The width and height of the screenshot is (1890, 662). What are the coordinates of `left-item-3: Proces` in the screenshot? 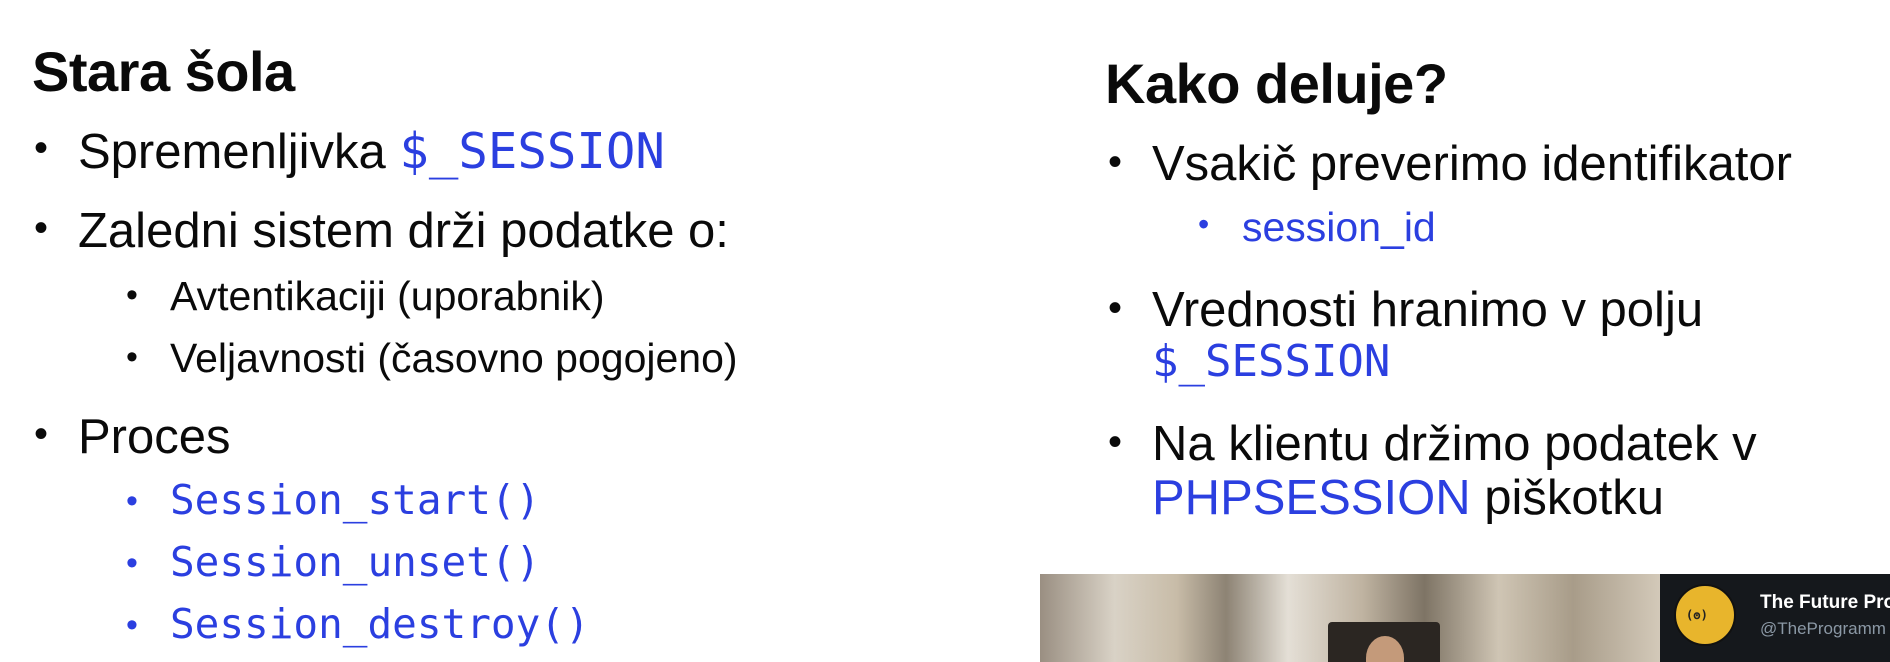 It's located at (154, 437).